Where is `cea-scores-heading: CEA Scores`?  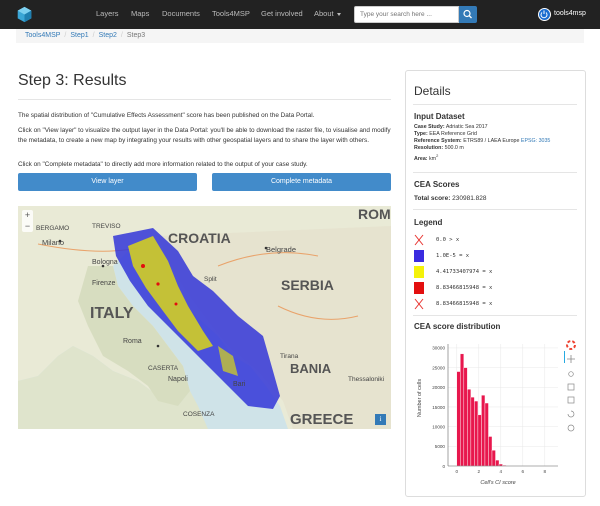
cea-scores-heading: CEA Scores is located at coordinates (437, 184).